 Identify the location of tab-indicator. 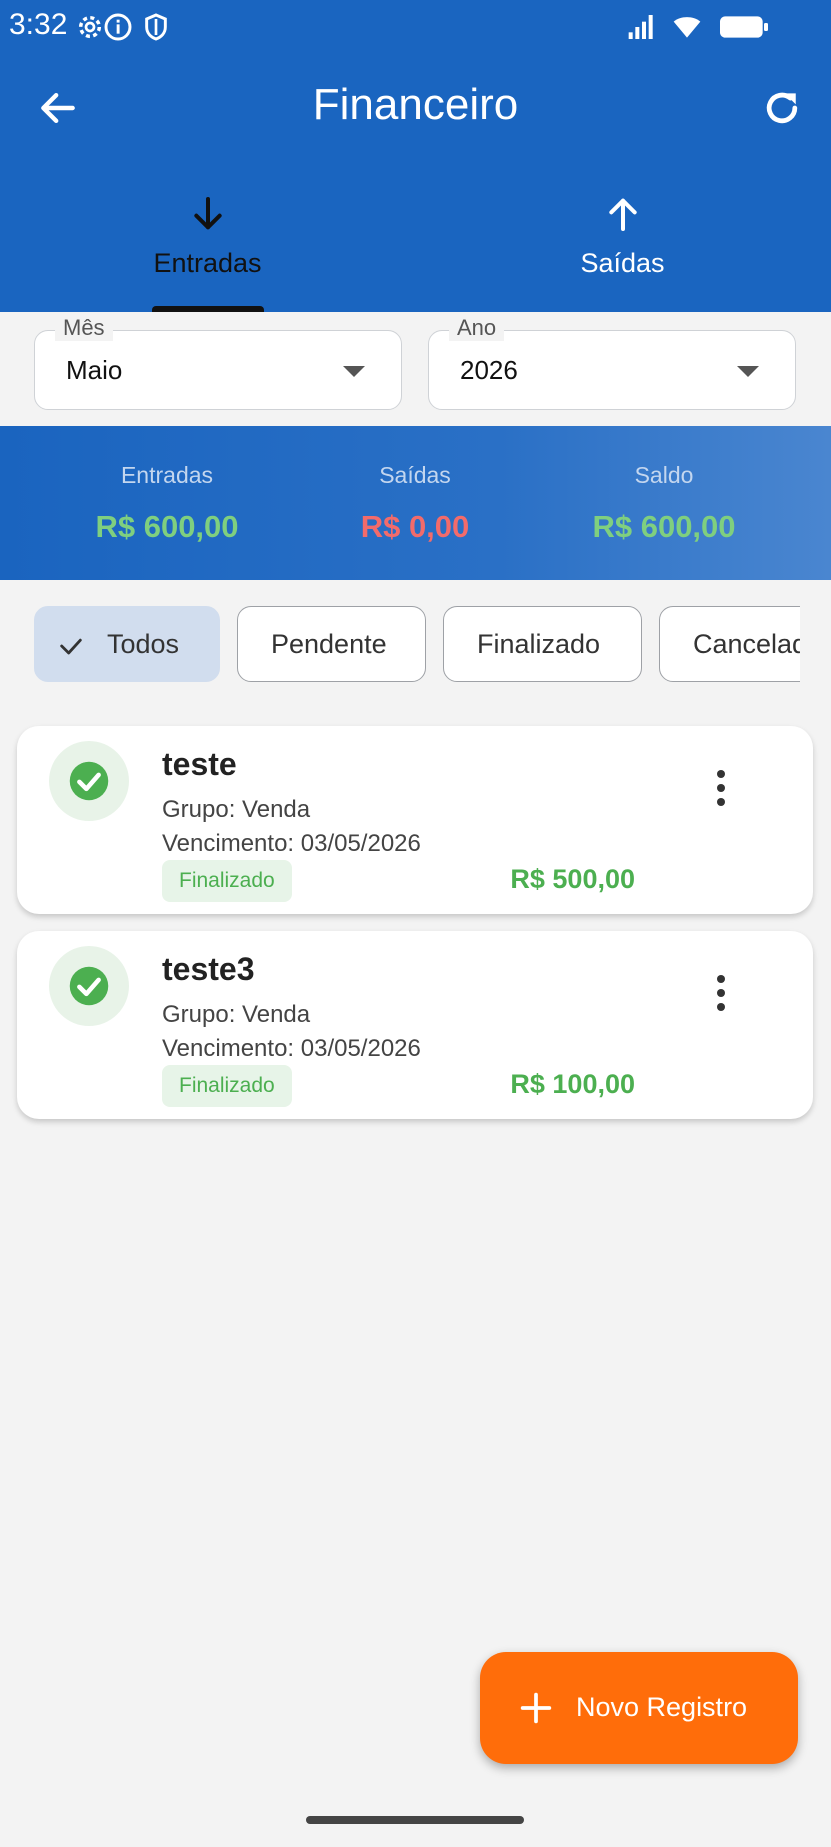
(208, 309).